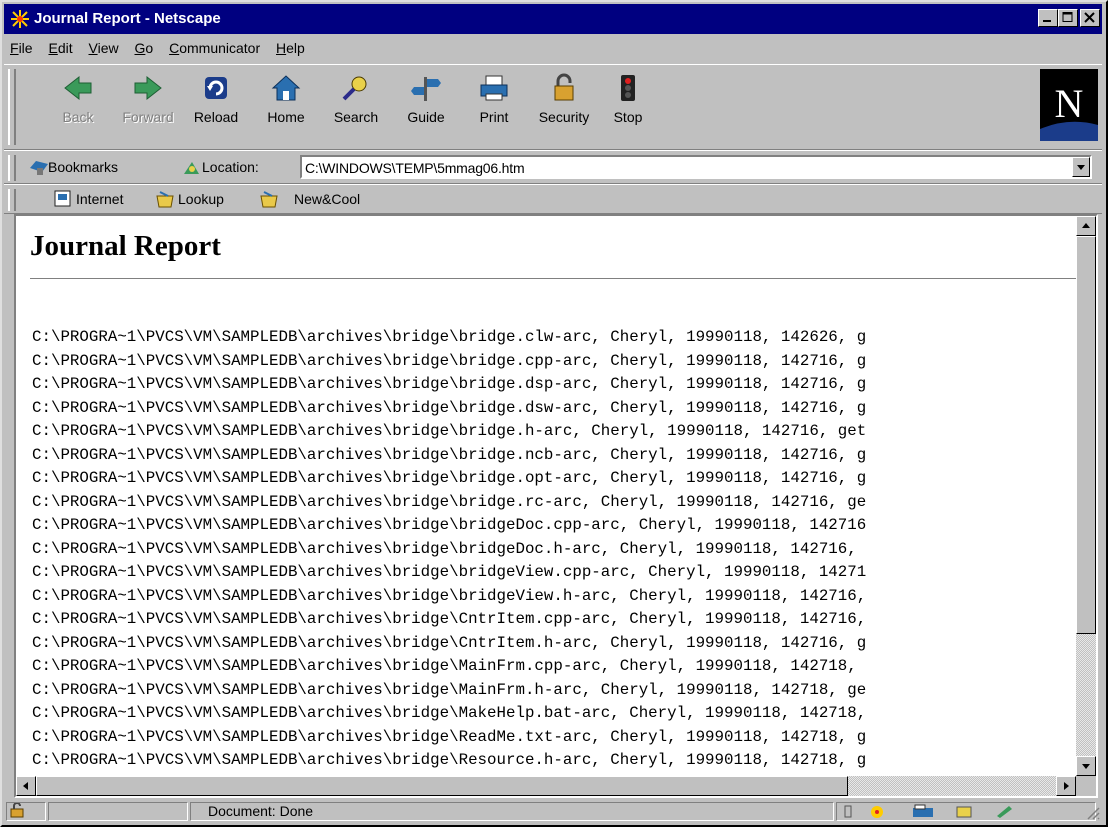  I want to click on lookup-folder-icon, so click(165, 199).